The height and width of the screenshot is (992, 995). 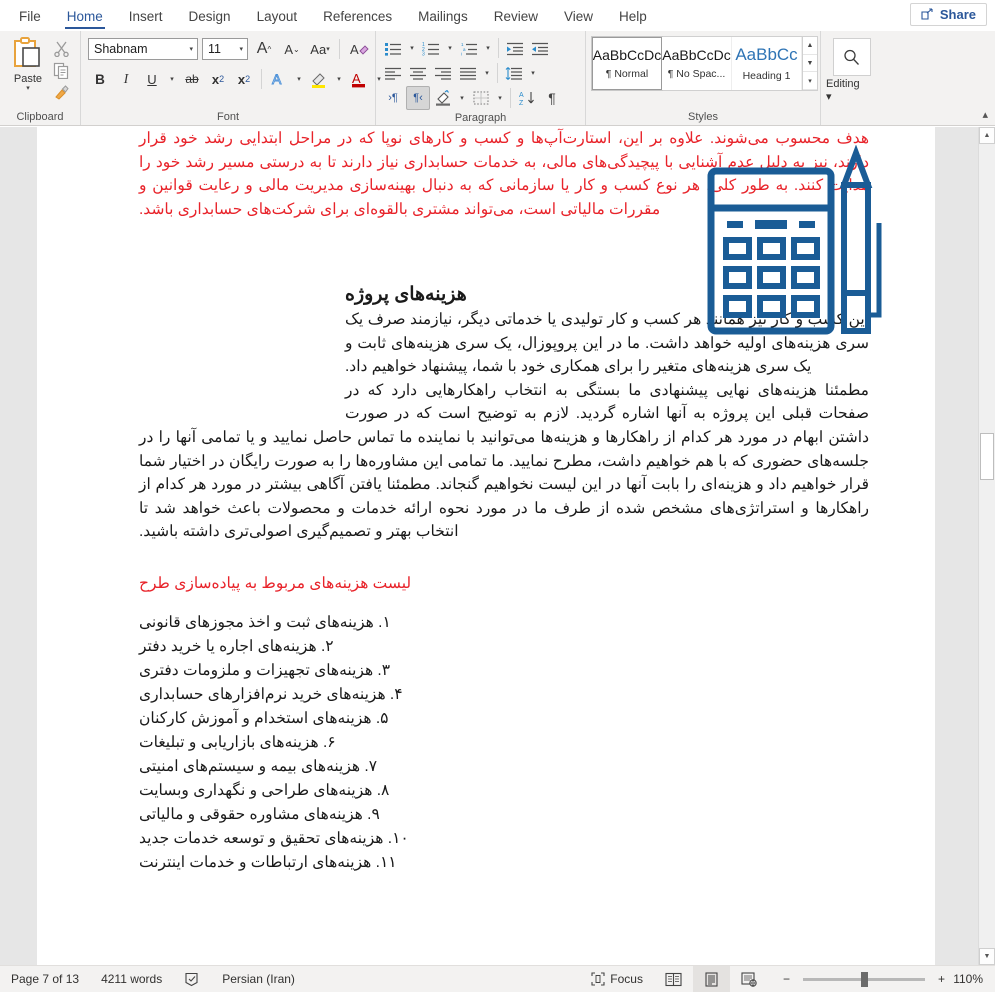 What do you see at coordinates (941, 979) in the screenshot?
I see `zoom-in-button: +` at bounding box center [941, 979].